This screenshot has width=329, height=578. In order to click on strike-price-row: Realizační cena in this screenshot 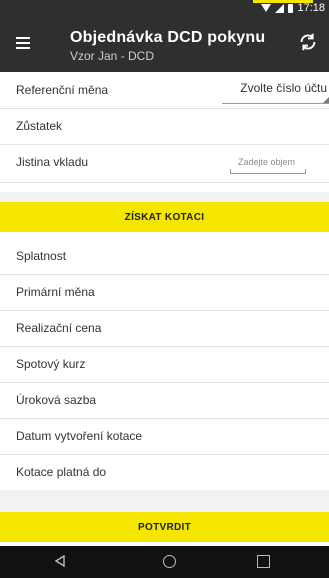, I will do `click(164, 328)`.